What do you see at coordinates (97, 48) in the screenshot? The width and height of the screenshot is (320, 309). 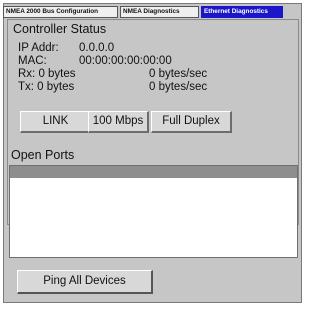 I see `ip-value: 0.0.0.0` at bounding box center [97, 48].